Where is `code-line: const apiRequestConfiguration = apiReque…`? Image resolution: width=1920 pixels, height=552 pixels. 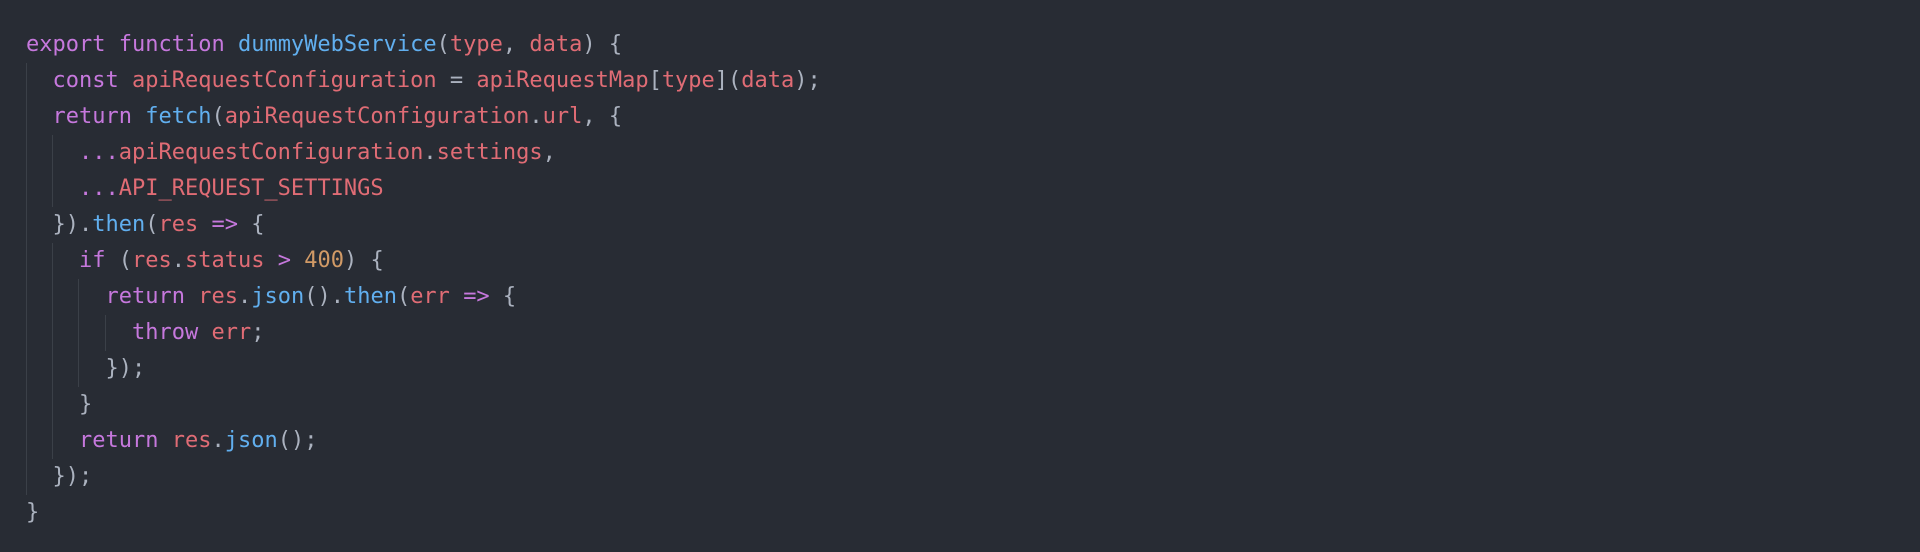
code-line: const apiRequestConfiguration = apiReque… is located at coordinates (973, 81).